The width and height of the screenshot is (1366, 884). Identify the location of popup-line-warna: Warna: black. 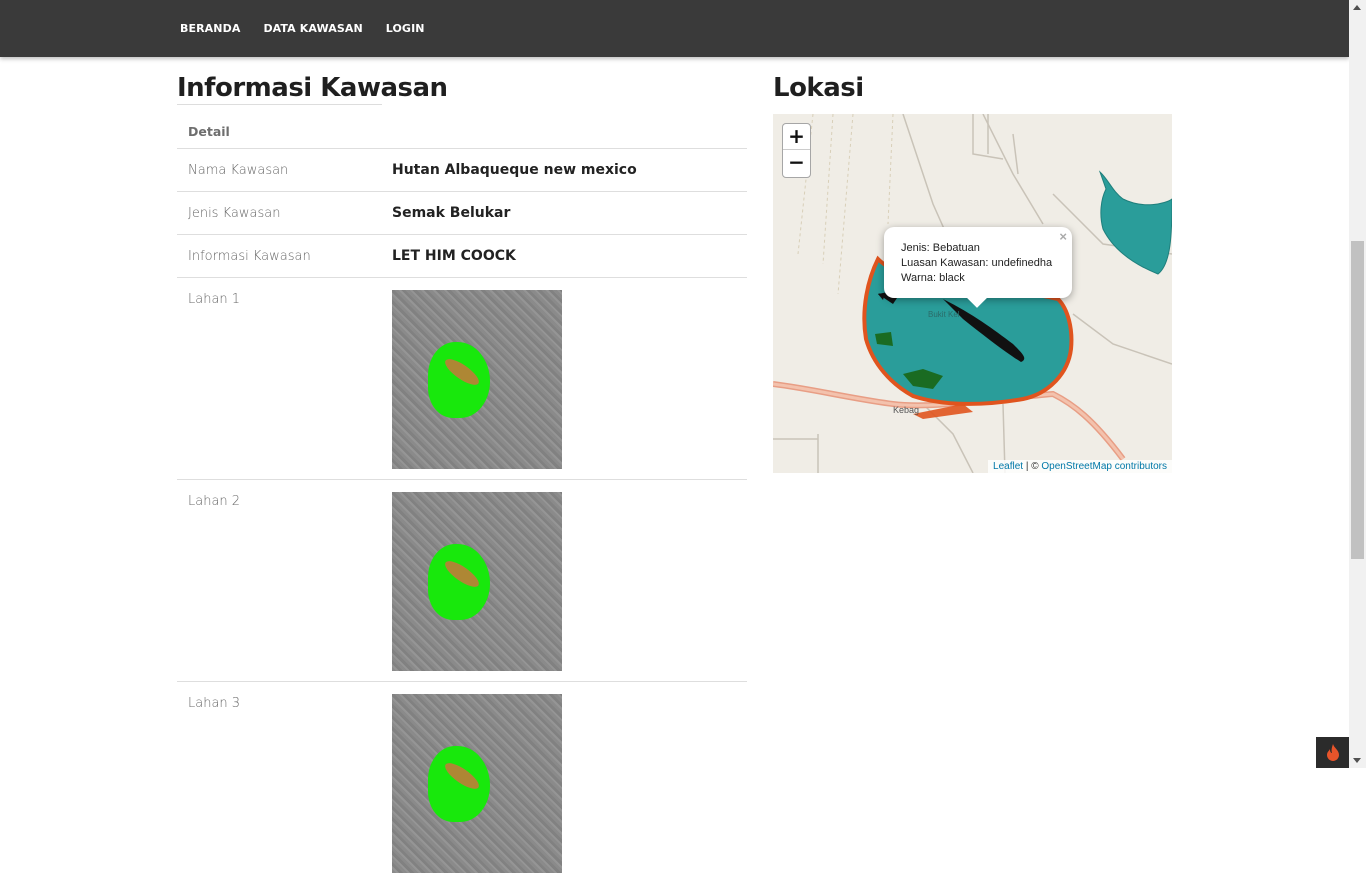
(933, 278).